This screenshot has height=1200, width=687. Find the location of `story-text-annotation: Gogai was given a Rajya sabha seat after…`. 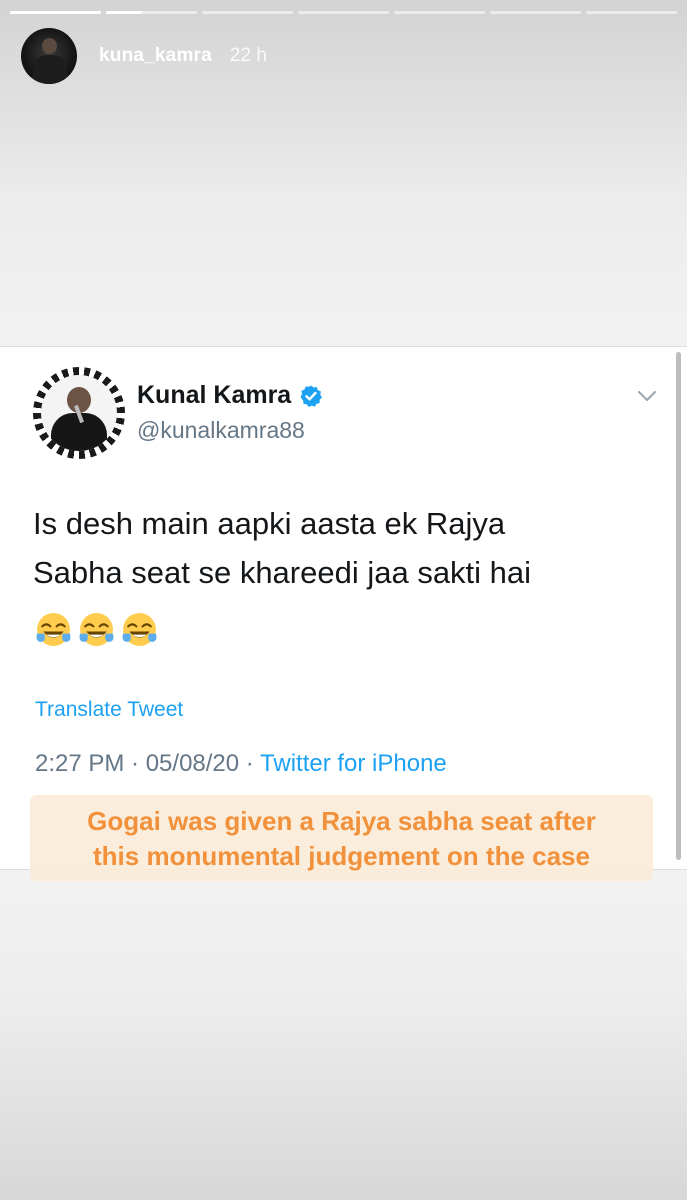

story-text-annotation: Gogai was given a Rajya sabha seat after… is located at coordinates (341, 838).